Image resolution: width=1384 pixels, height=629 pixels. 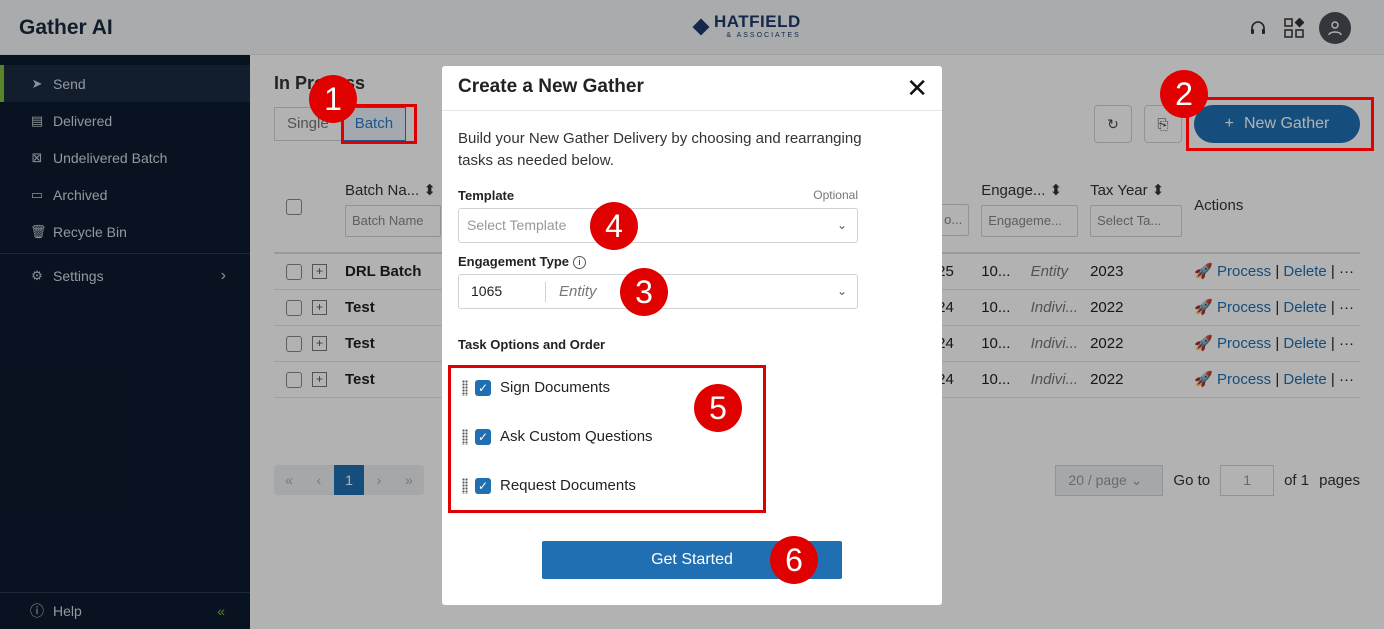 What do you see at coordinates (1280, 124) in the screenshot?
I see `callout-highlight-new-gather` at bounding box center [1280, 124].